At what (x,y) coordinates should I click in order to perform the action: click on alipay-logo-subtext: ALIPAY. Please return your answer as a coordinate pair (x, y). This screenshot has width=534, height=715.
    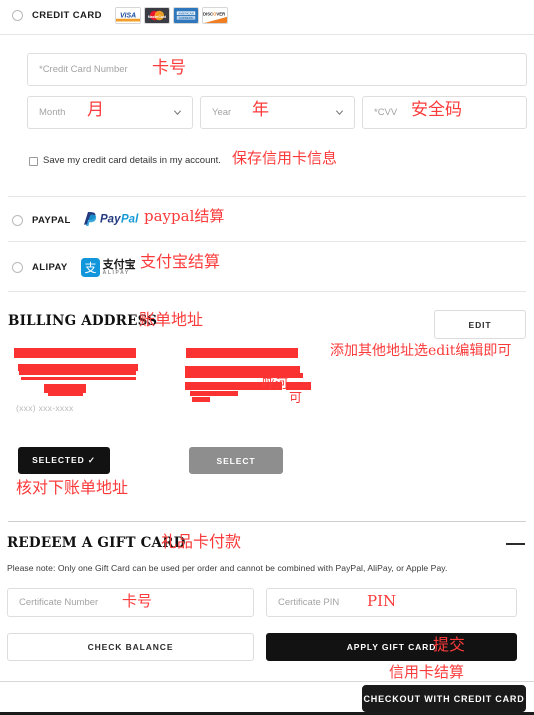
    Looking at the image, I should click on (116, 272).